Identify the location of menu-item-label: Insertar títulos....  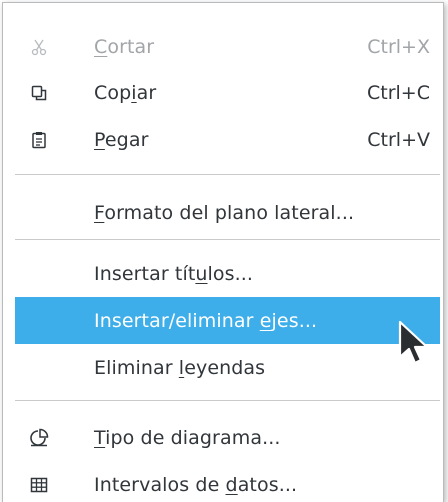
(174, 273).